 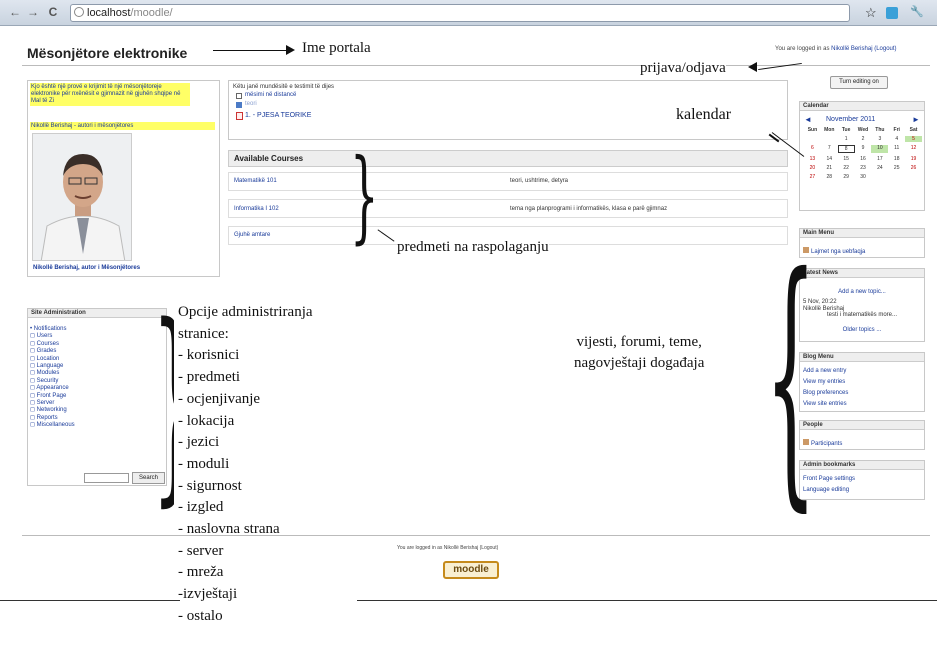 What do you see at coordinates (863, 159) in the screenshot?
I see `calendar-day: 16` at bounding box center [863, 159].